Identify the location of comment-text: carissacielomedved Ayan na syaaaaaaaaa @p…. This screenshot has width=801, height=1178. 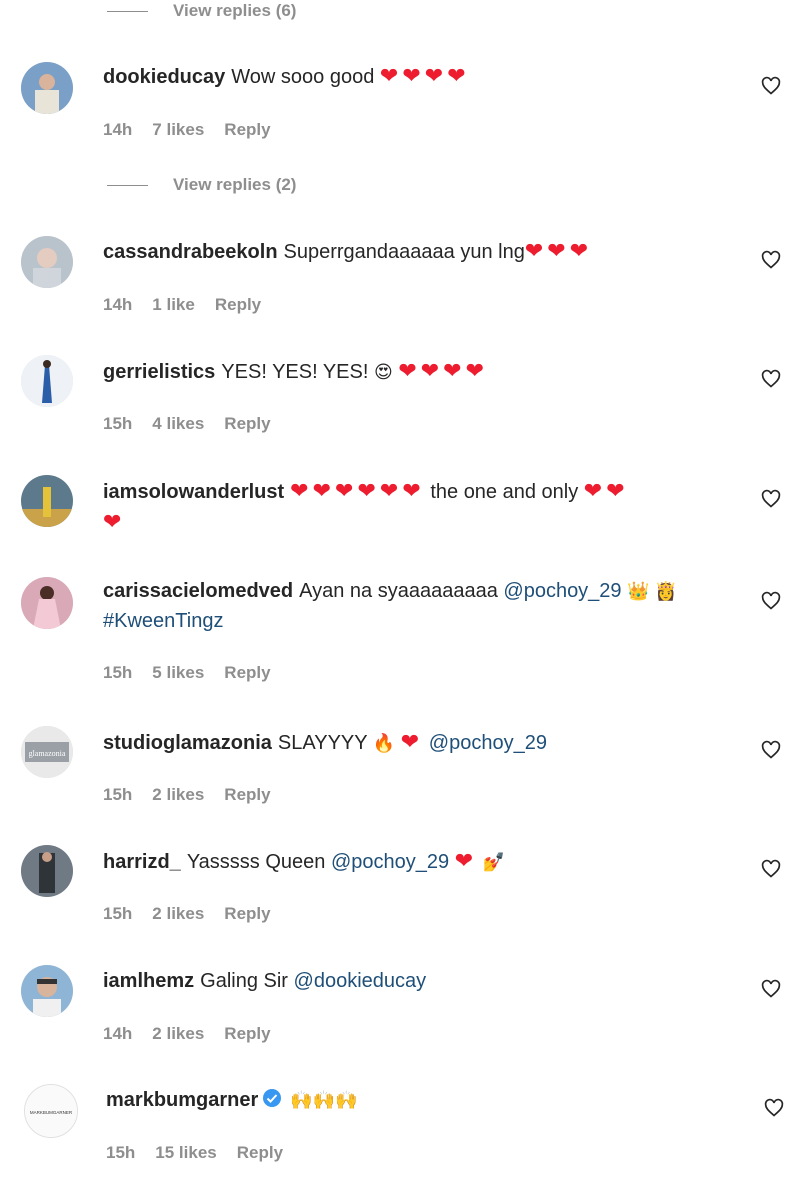
(418, 606).